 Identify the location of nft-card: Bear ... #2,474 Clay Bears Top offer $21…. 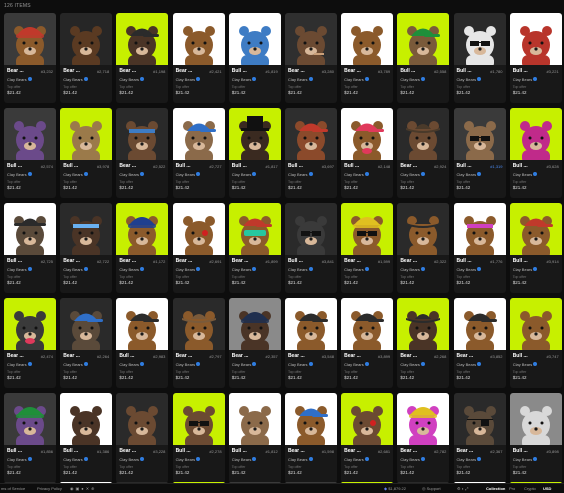
(30, 343).